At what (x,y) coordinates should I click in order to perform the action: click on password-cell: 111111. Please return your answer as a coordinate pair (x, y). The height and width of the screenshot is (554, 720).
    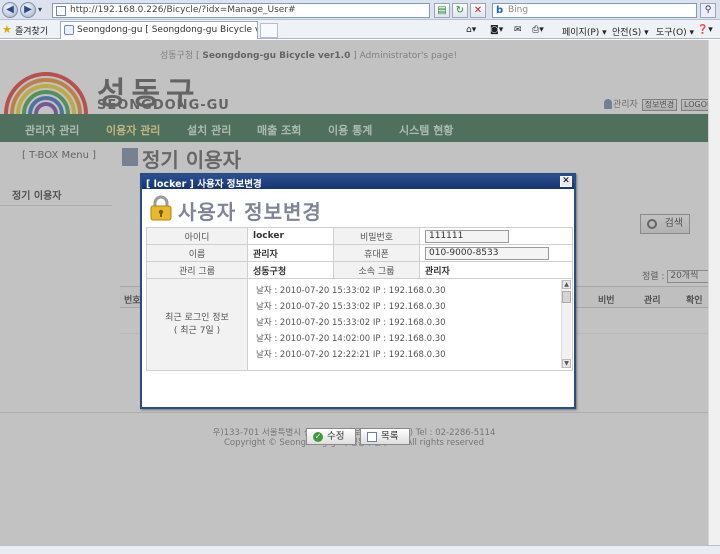
    Looking at the image, I should click on (496, 236).